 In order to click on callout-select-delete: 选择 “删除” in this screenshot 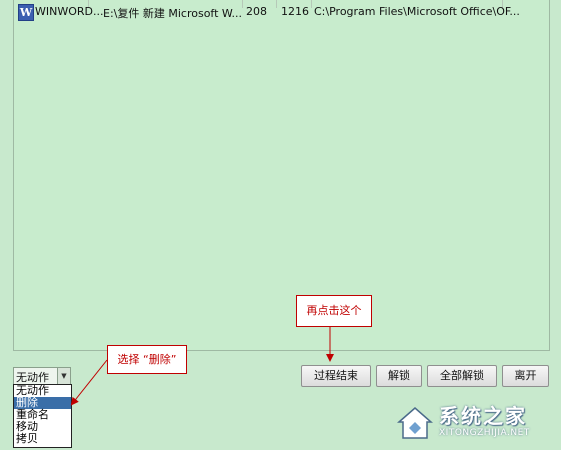, I will do `click(147, 359)`.